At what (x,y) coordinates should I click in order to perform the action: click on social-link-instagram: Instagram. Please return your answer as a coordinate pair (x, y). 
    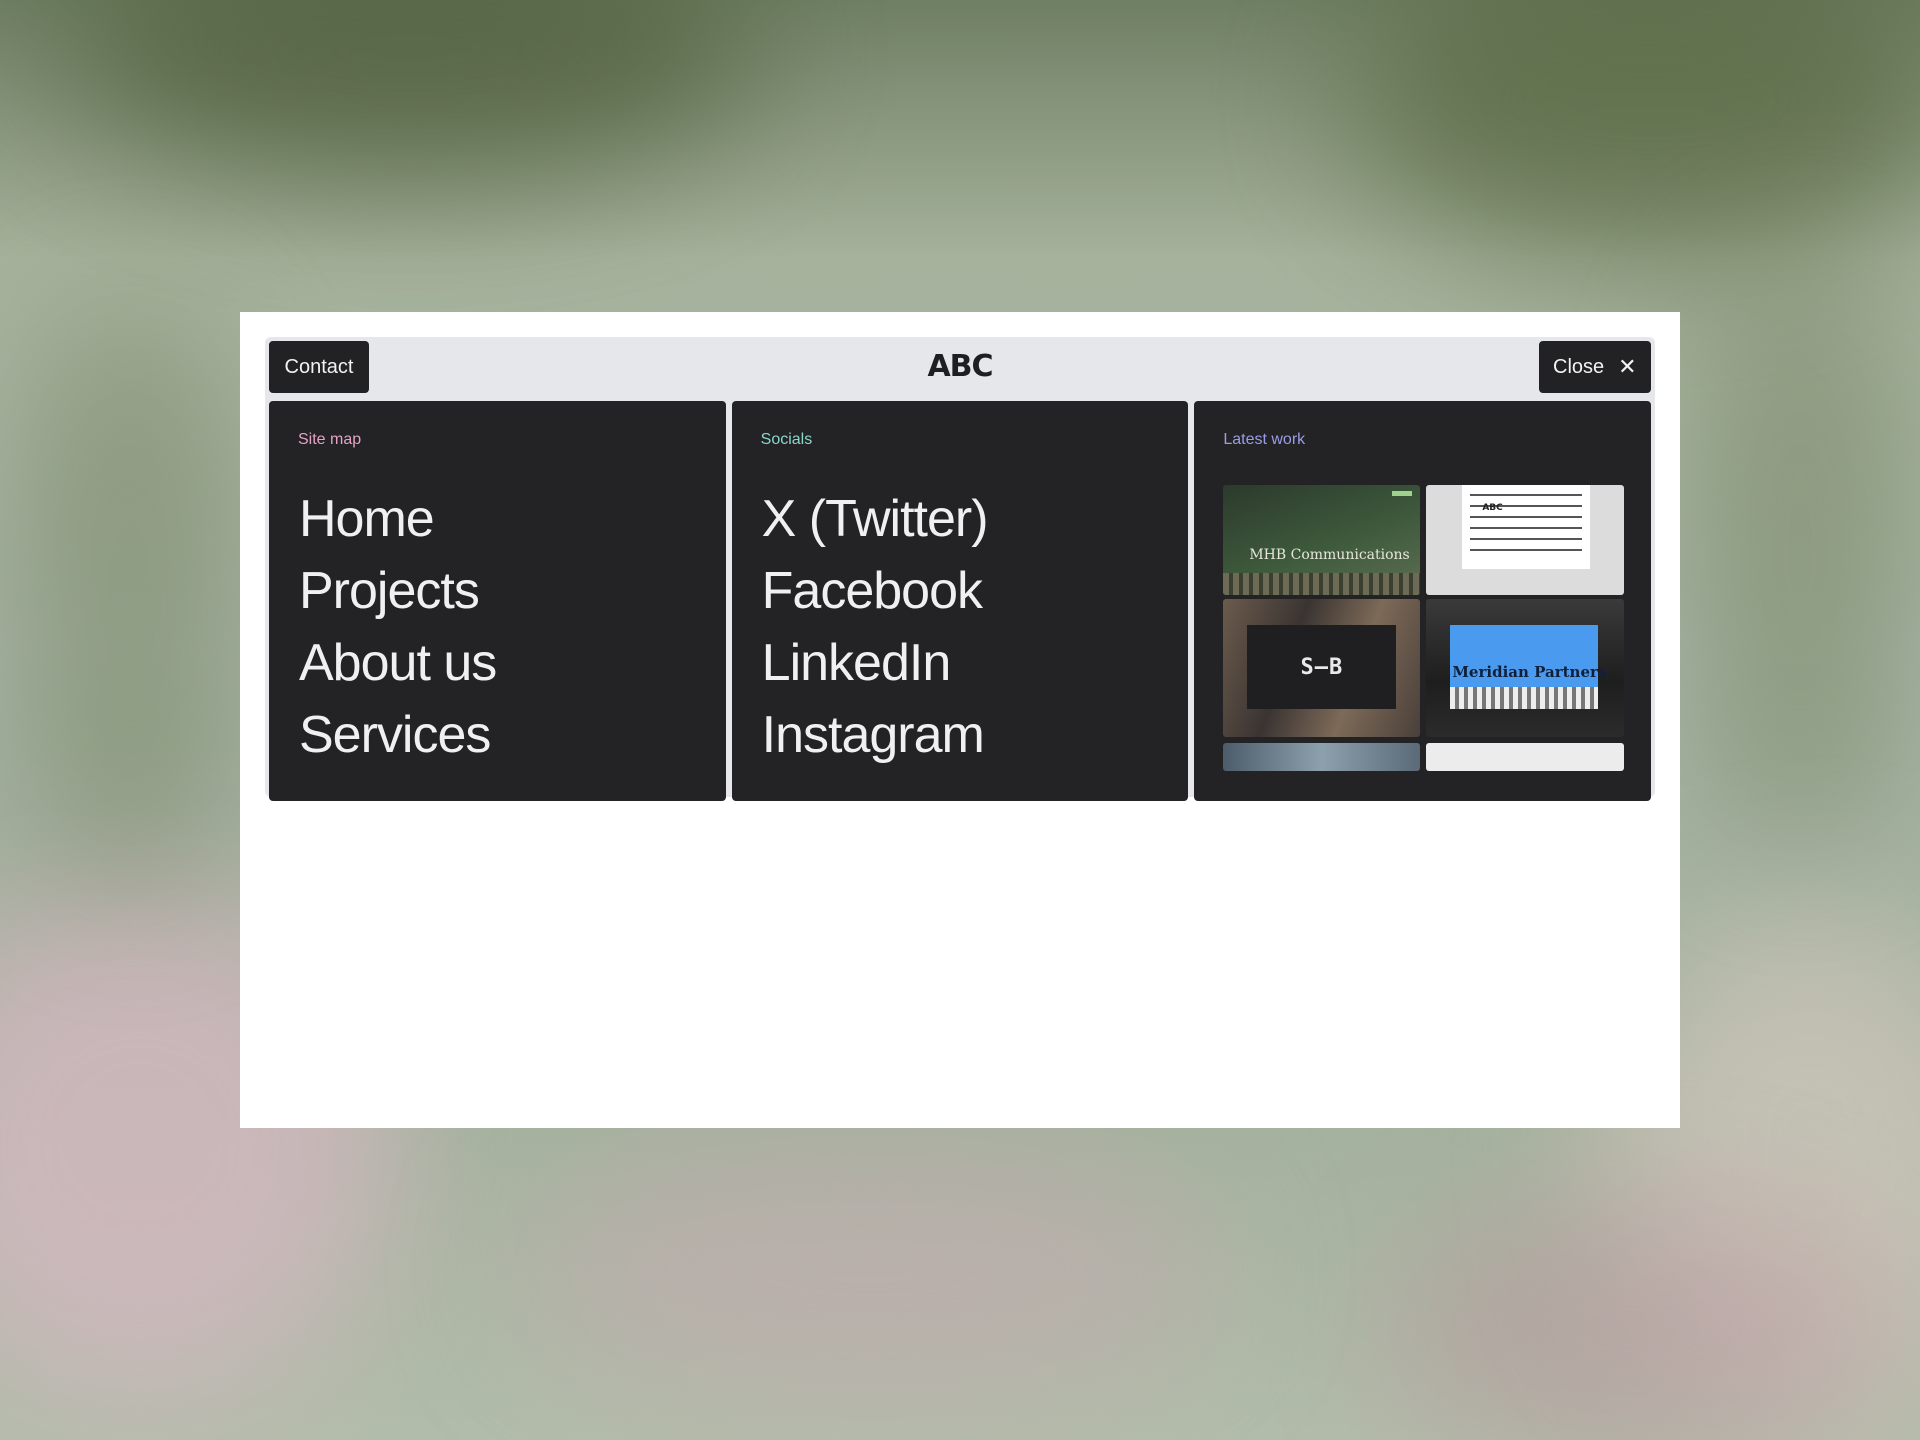
    Looking at the image, I should click on (875, 735).